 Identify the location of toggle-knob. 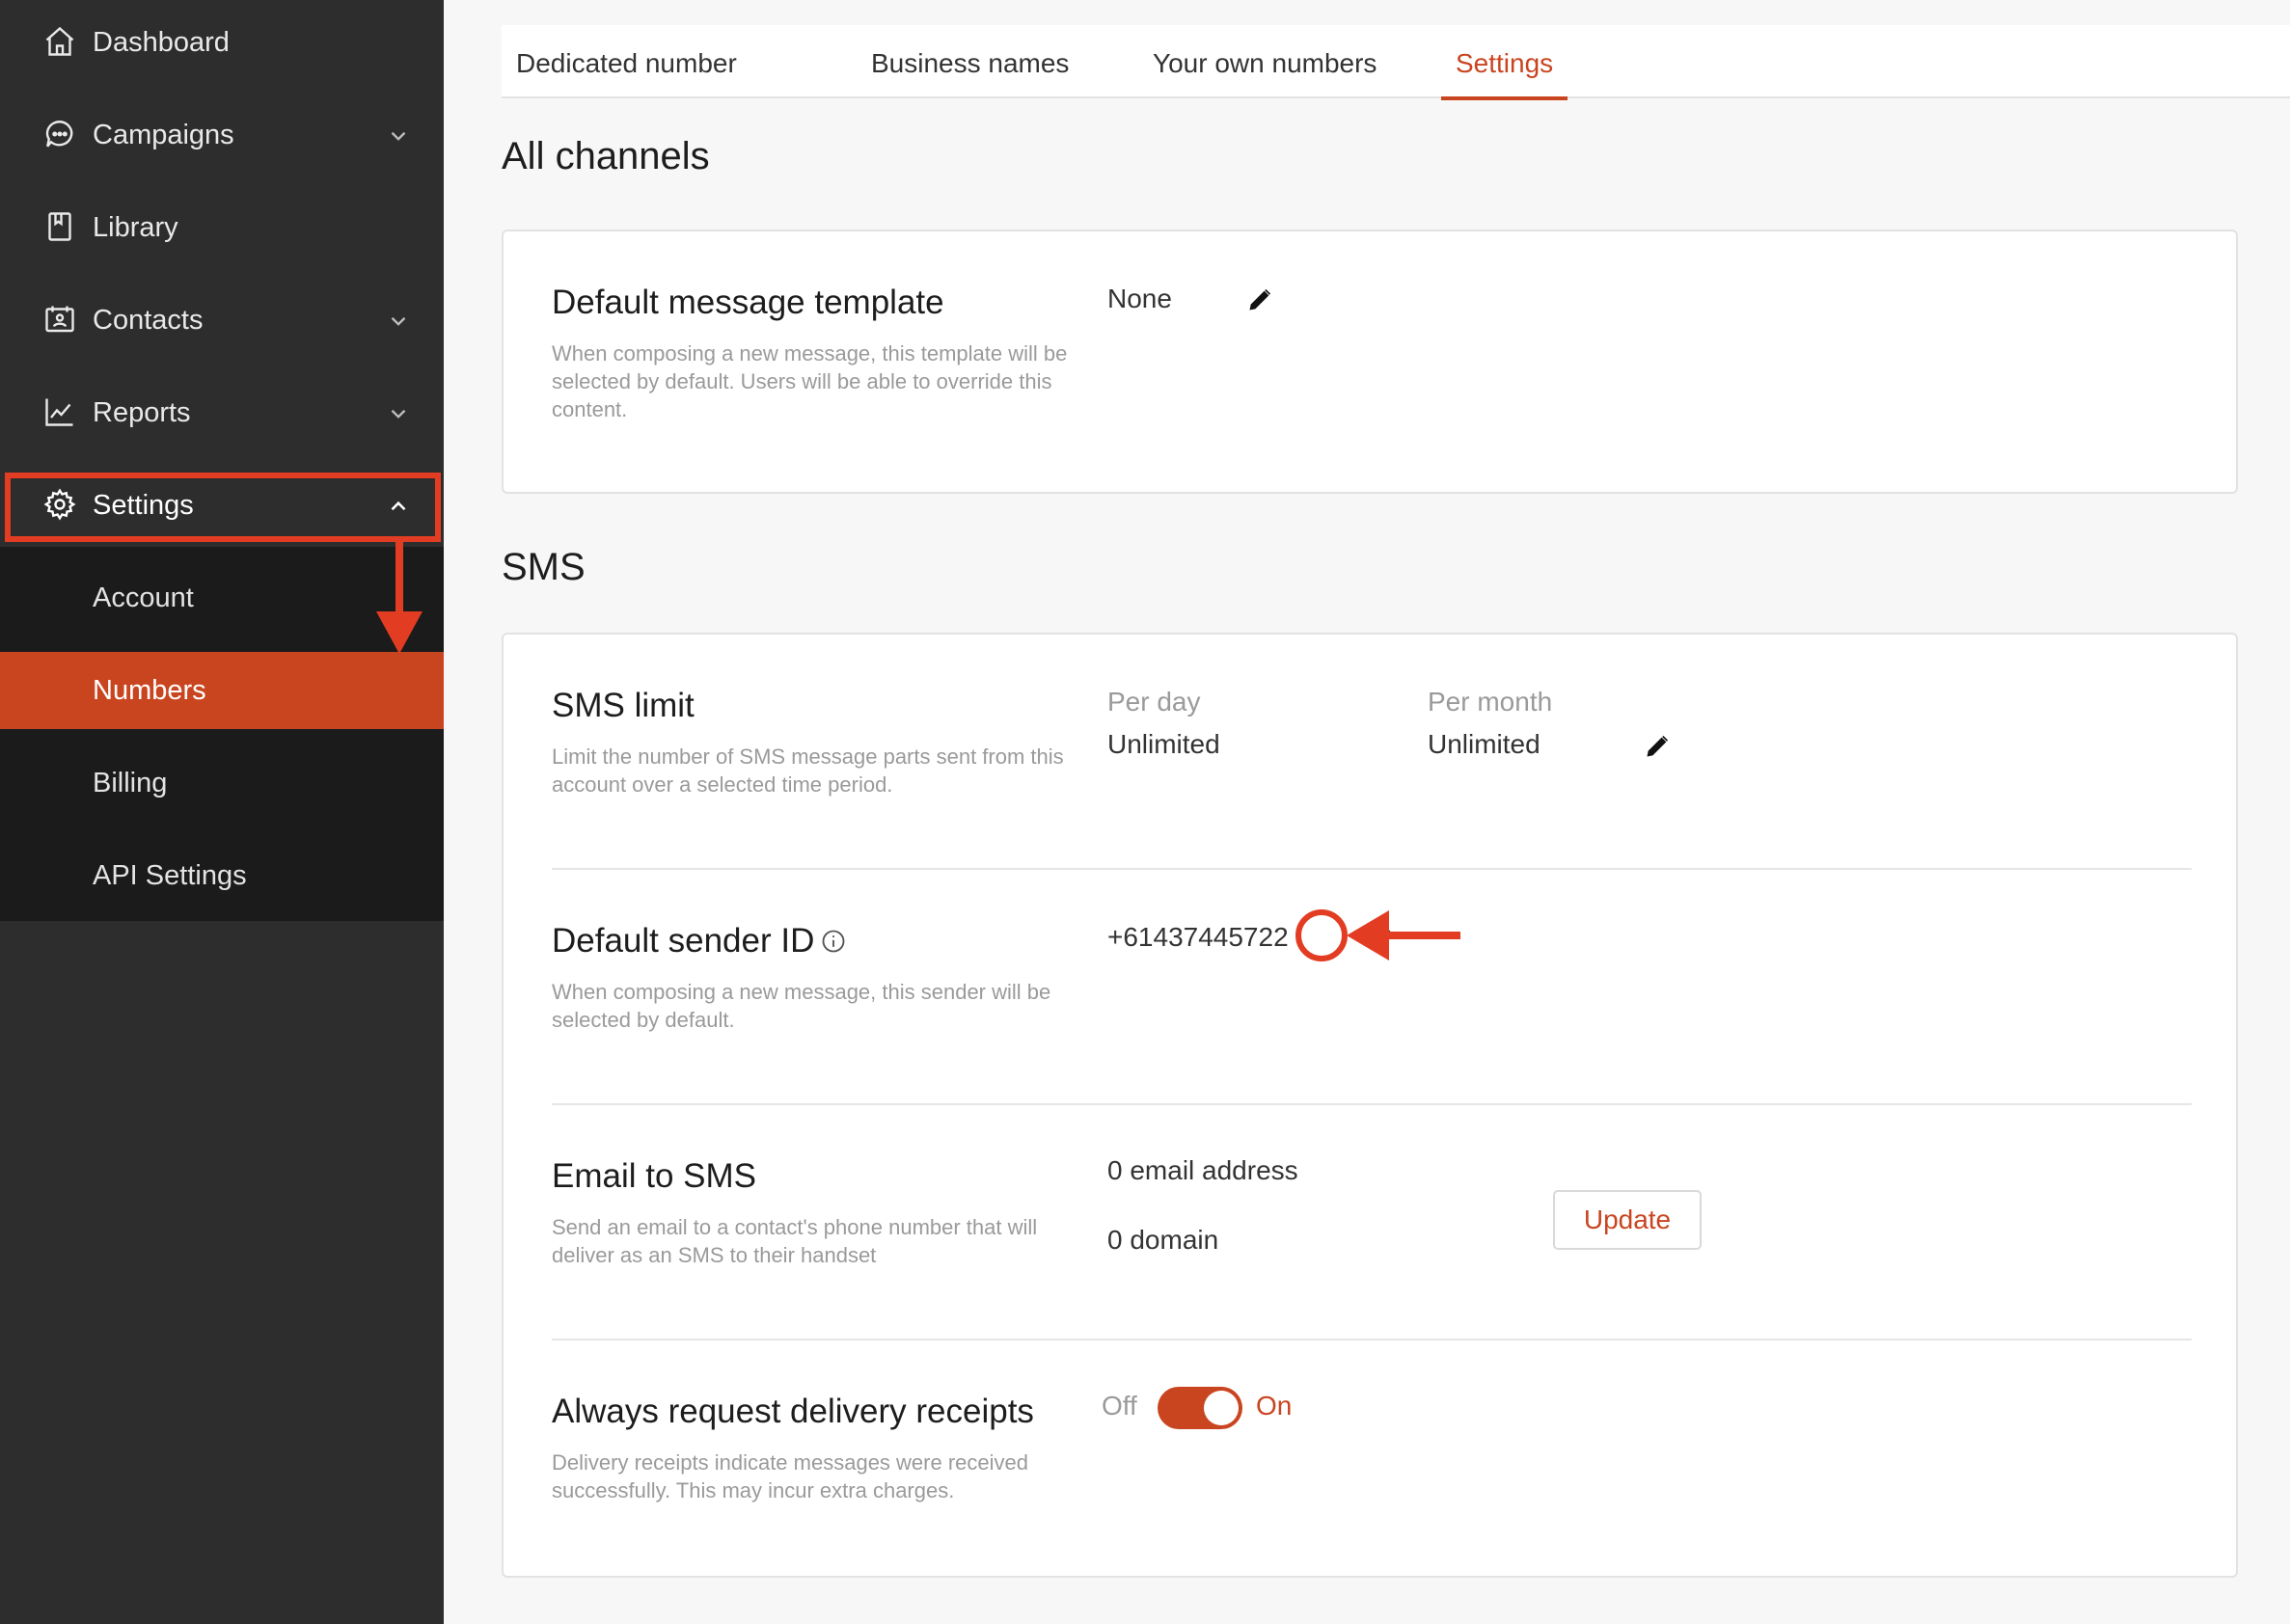
(1221, 1408).